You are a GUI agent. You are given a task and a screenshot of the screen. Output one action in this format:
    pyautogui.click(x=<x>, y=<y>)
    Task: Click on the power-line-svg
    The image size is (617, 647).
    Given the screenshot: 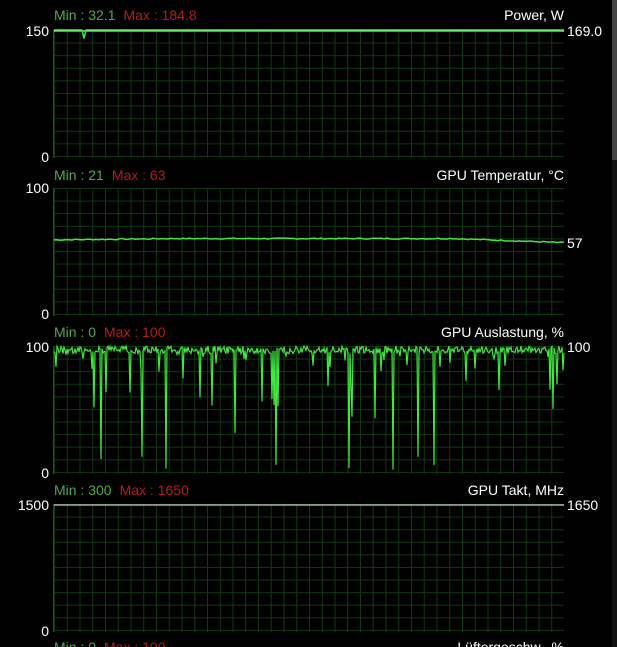 What is the action you would take?
    pyautogui.click(x=309, y=34)
    